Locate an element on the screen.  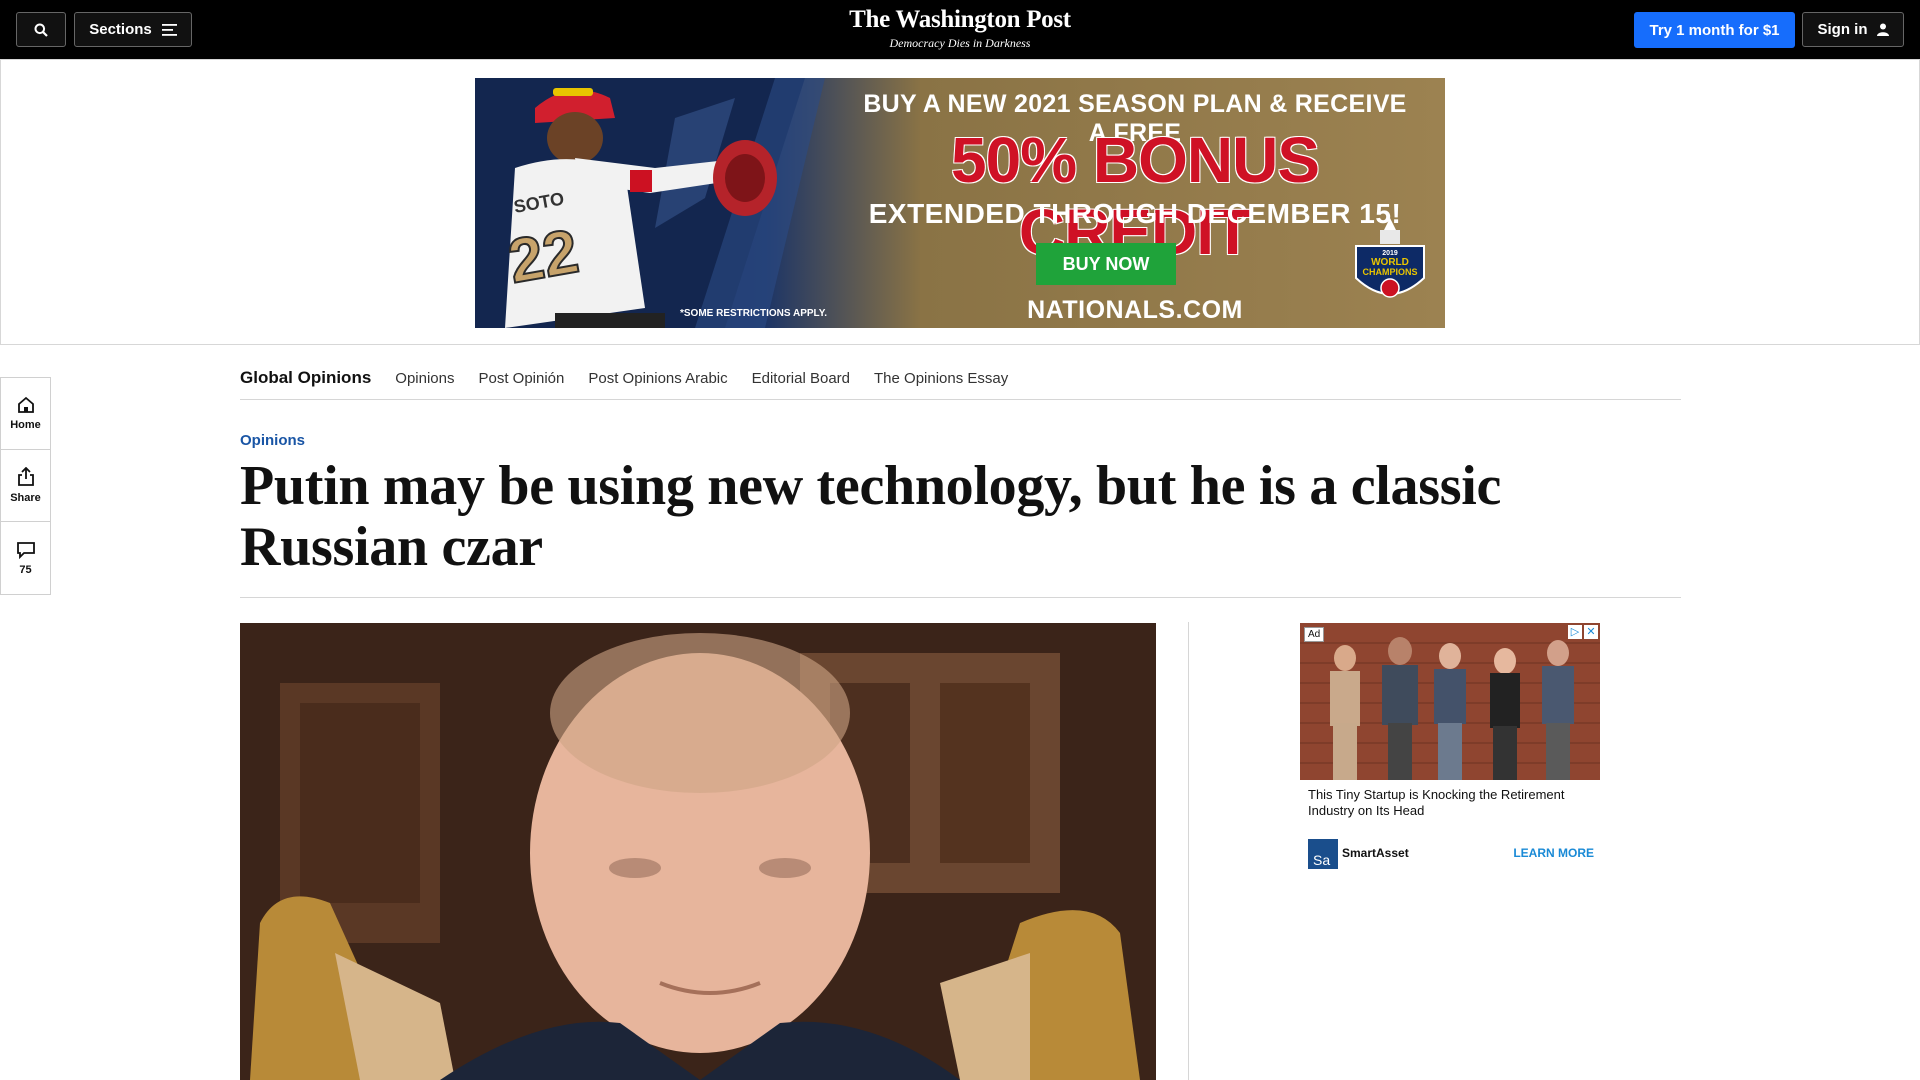
share-rail-button: Share is located at coordinates (25, 486).